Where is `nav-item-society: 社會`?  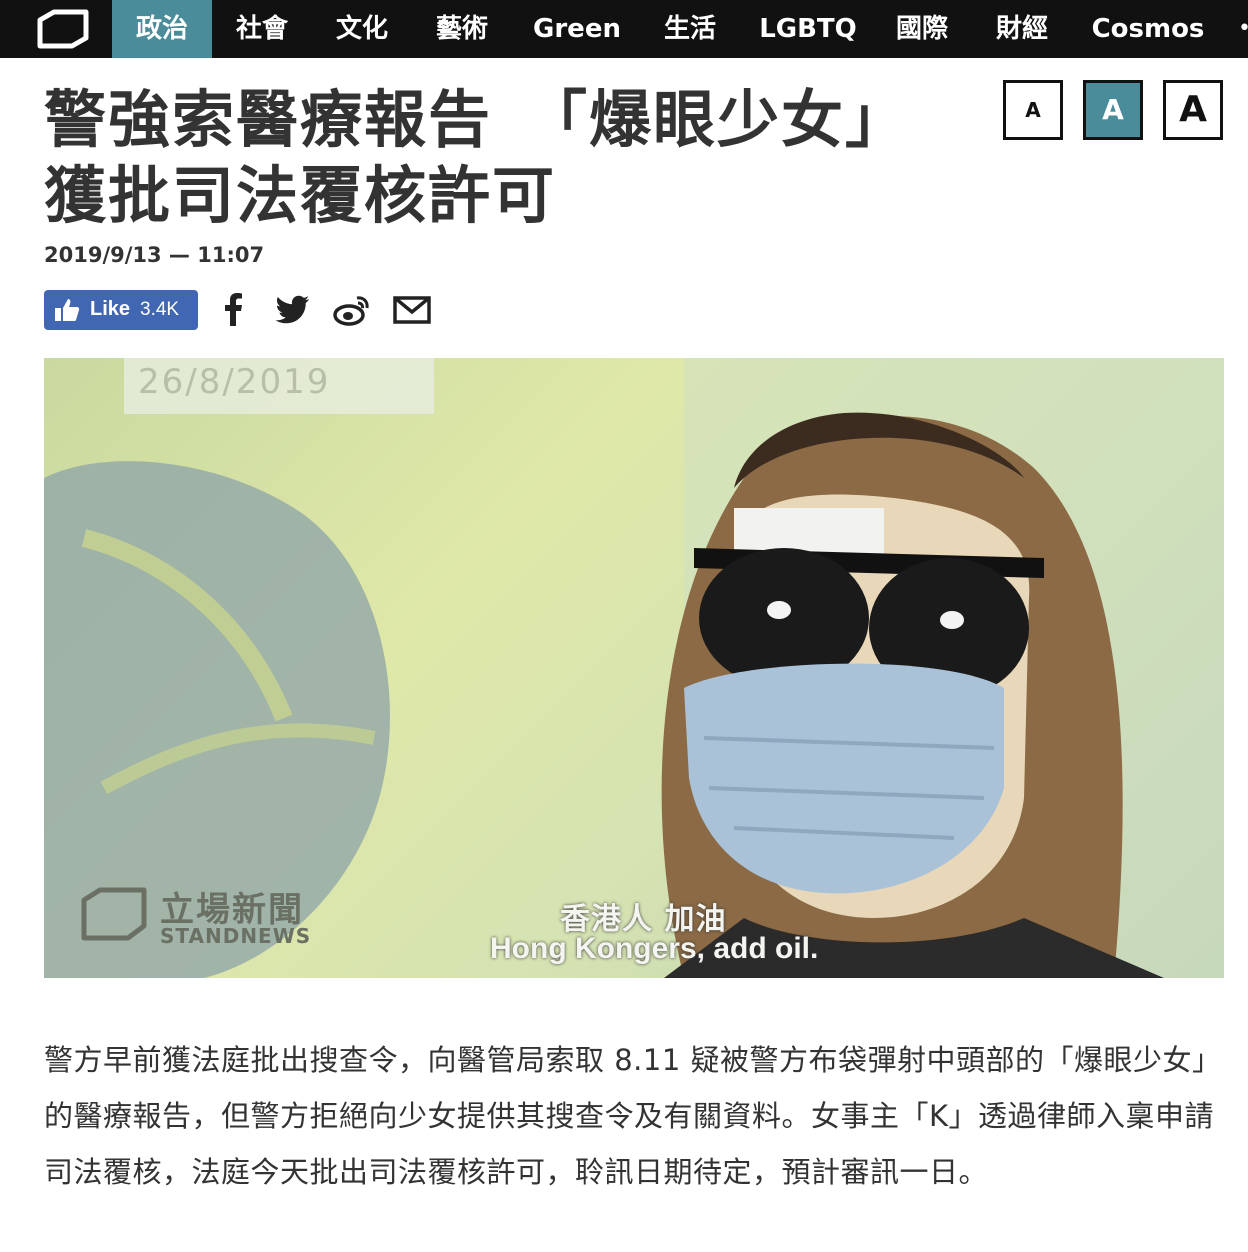 nav-item-society: 社會 is located at coordinates (262, 29).